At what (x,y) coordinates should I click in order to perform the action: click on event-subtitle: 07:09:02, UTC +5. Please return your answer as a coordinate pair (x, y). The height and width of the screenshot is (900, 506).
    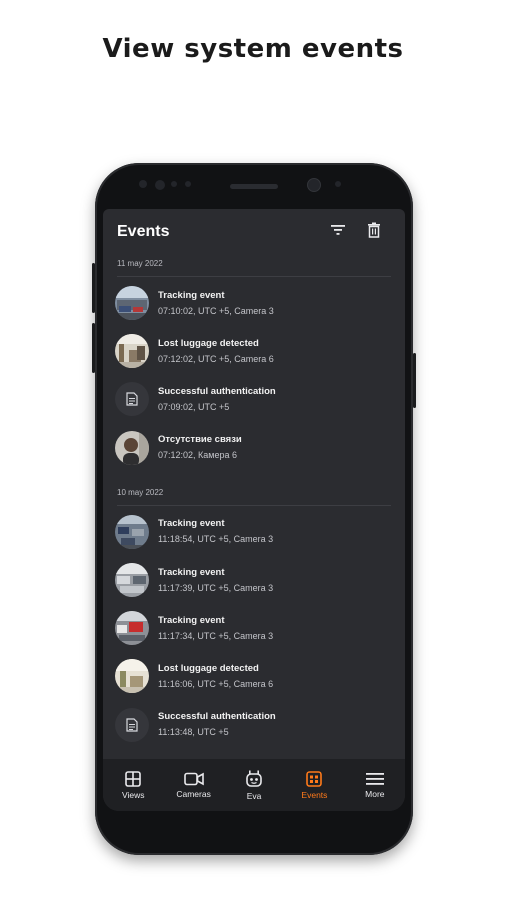
    Looking at the image, I should click on (194, 406).